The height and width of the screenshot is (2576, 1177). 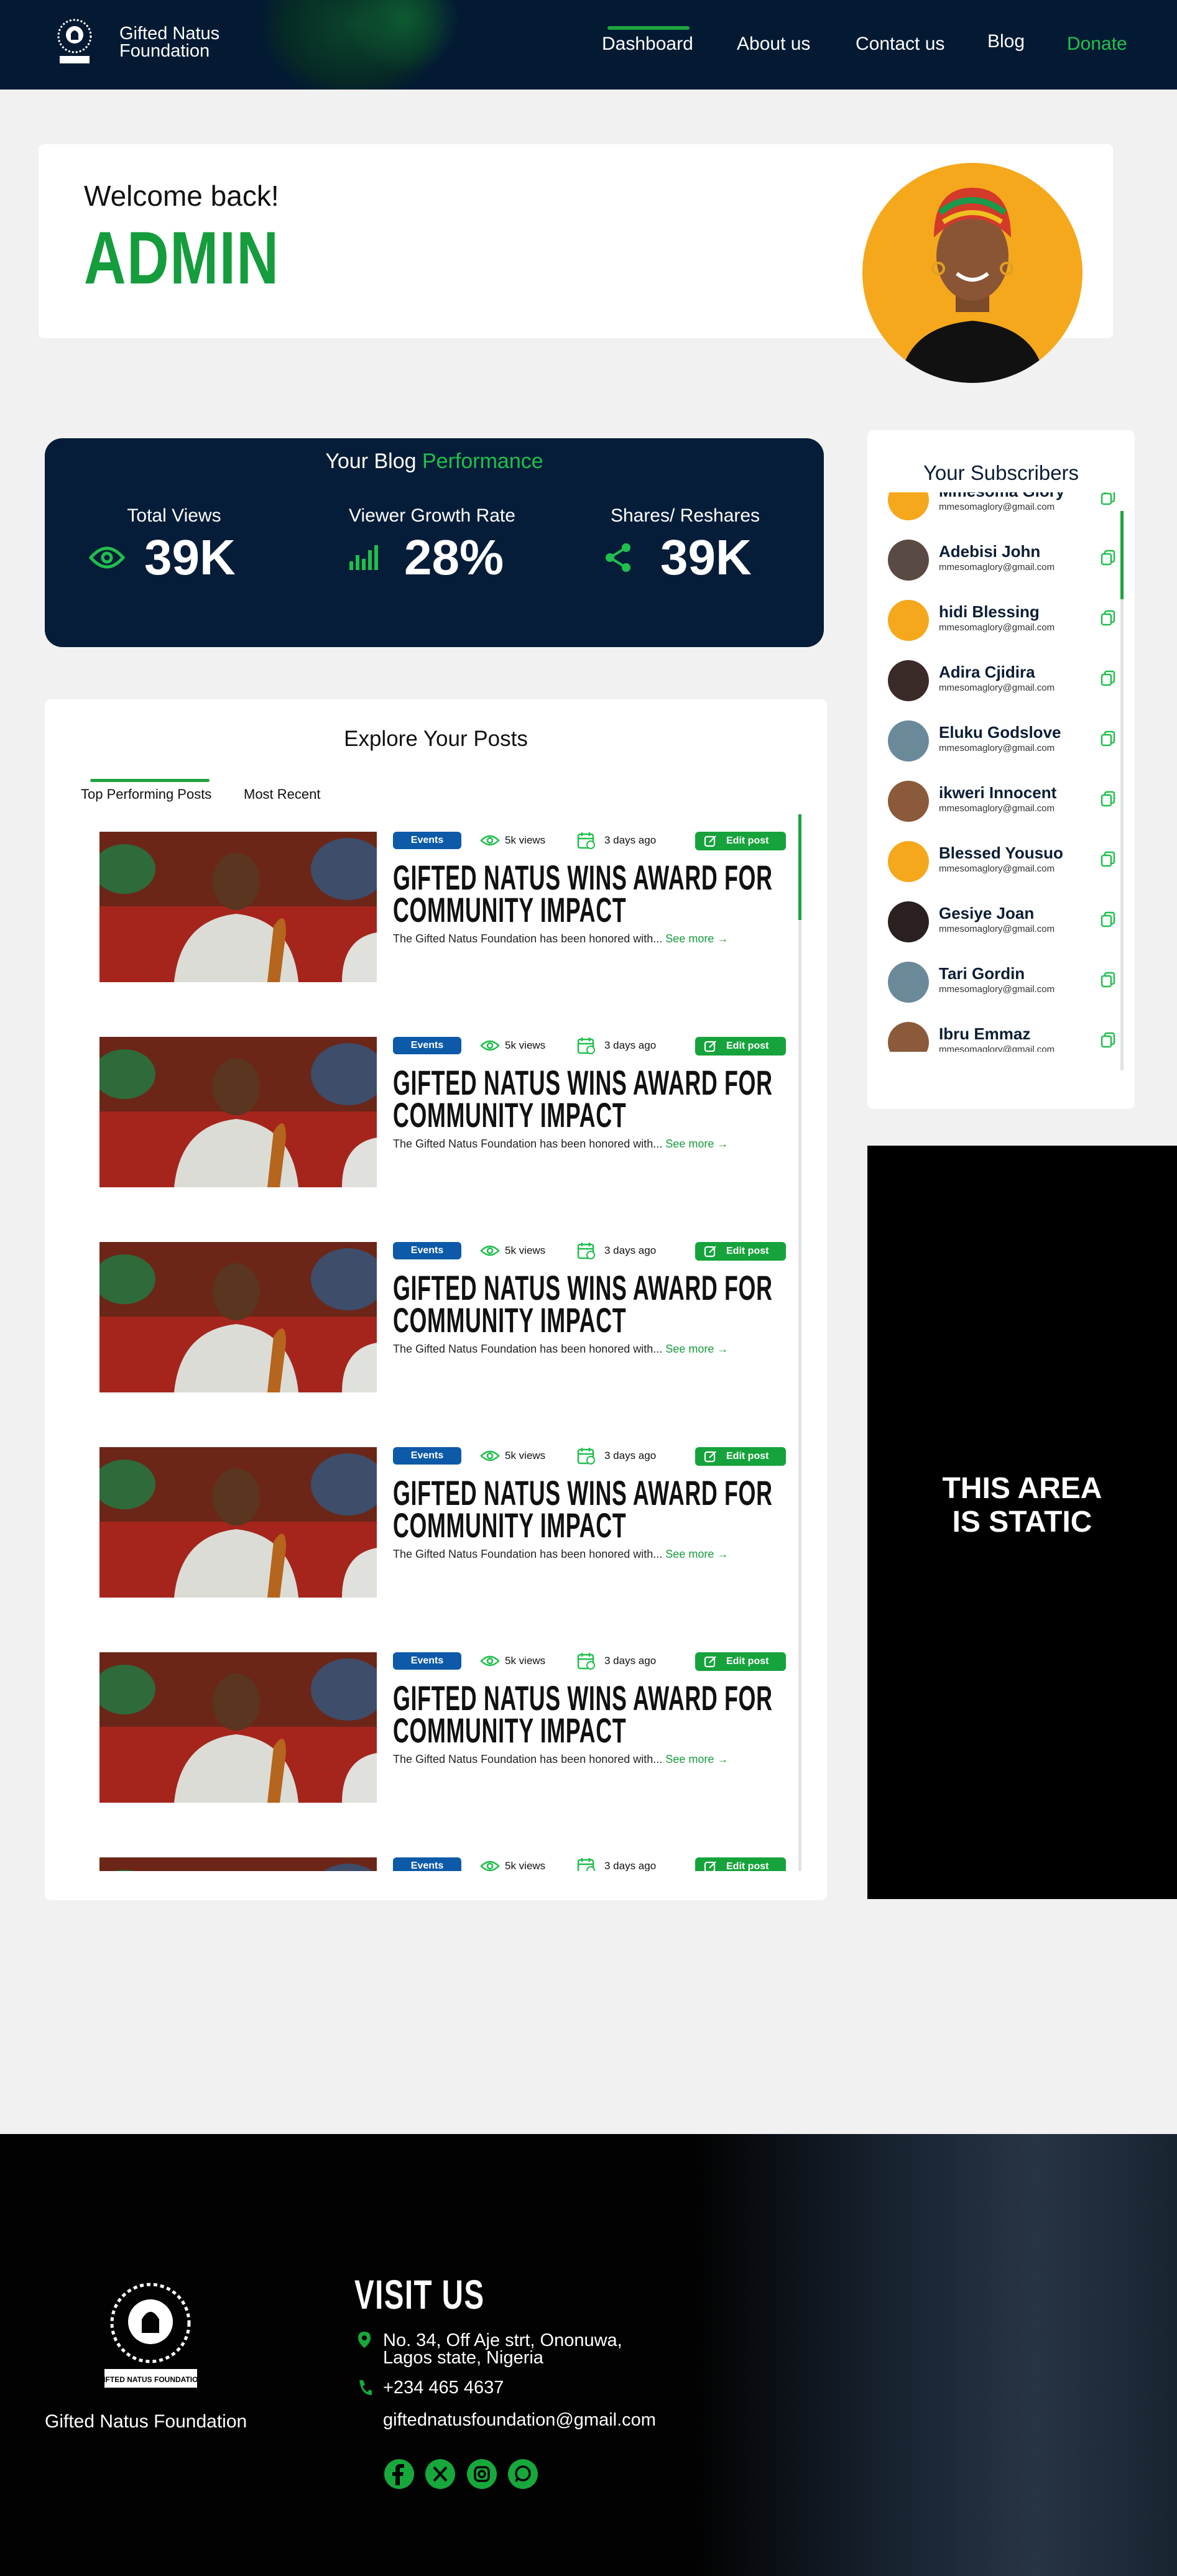 I want to click on footer-phone: +234 465 4637, so click(x=443, y=2388).